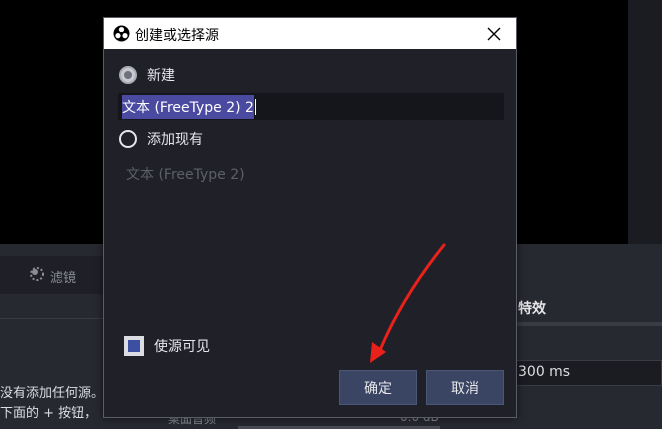  Describe the element at coordinates (121, 33) in the screenshot. I see `obs-logo-icon` at that location.